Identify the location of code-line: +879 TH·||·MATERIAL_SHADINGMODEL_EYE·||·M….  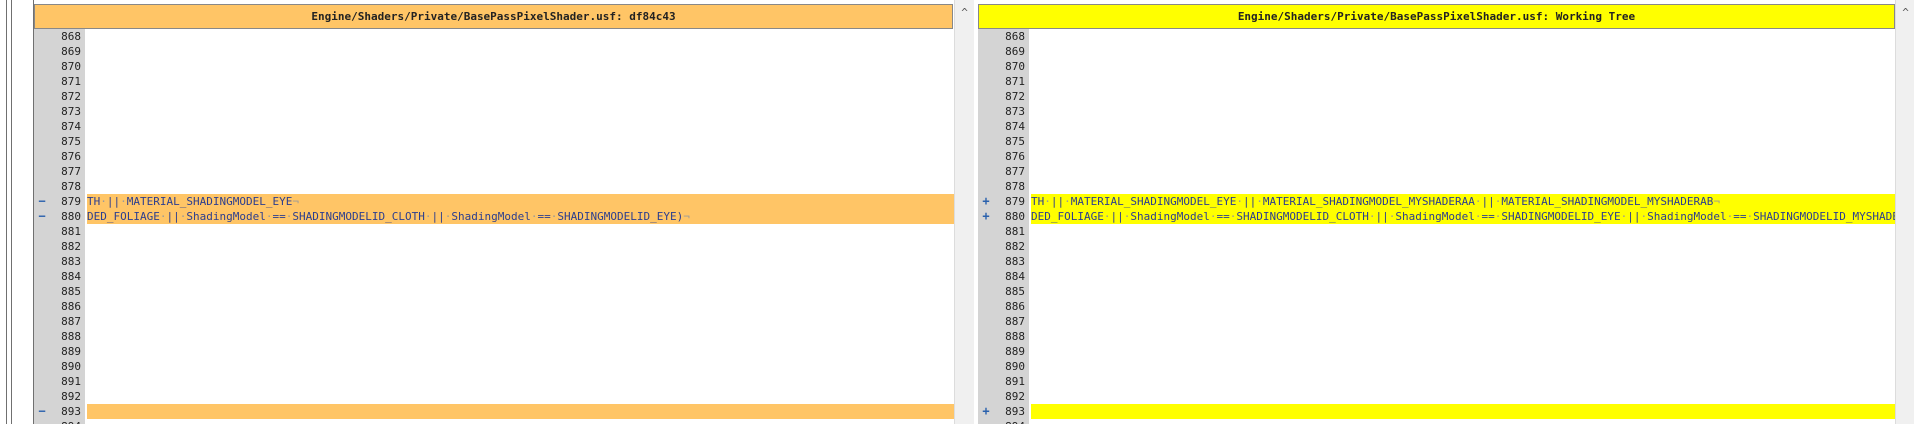
(1436, 201).